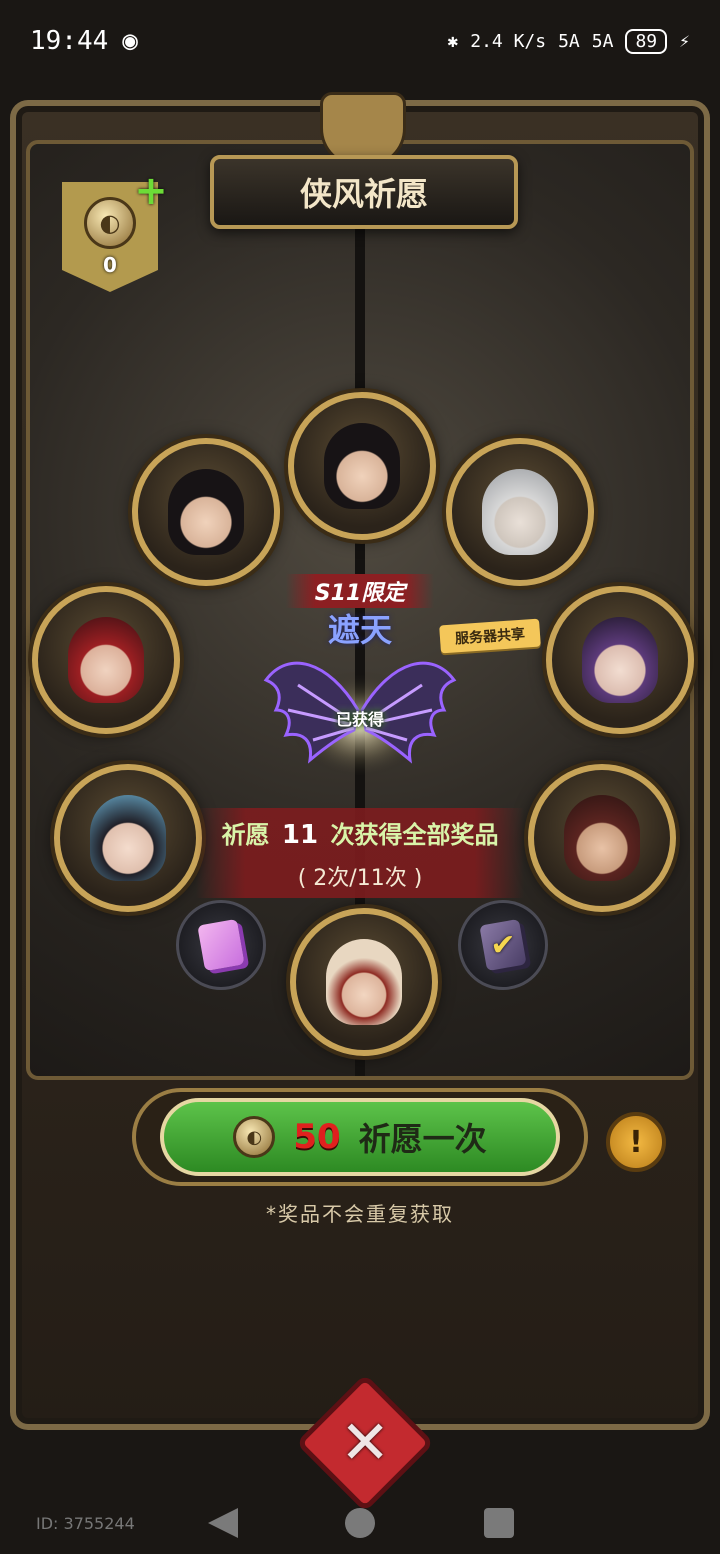 The height and width of the screenshot is (1554, 720). I want to click on hero-portrait-top, so click(362, 466).